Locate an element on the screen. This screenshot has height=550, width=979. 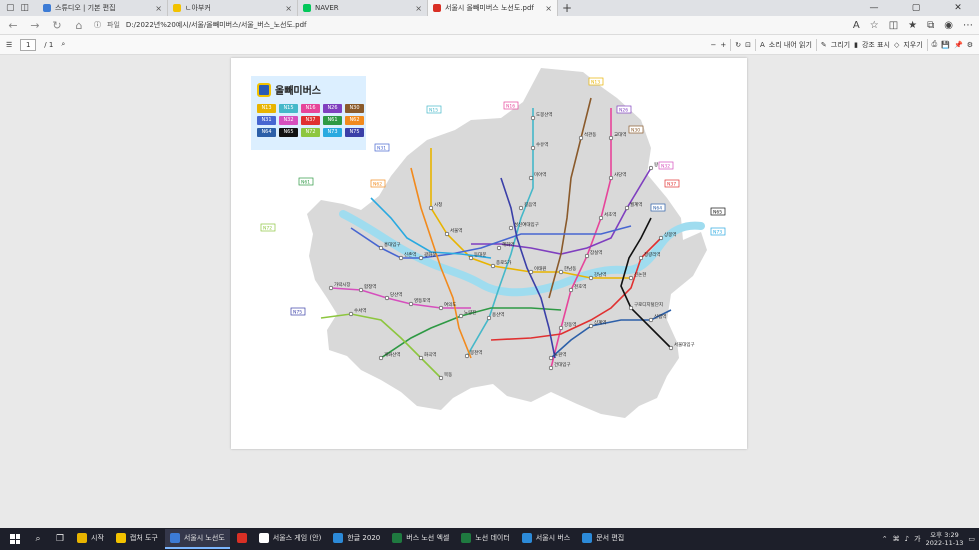
tray-chevron-icon: ⌃ is located at coordinates (885, 539).